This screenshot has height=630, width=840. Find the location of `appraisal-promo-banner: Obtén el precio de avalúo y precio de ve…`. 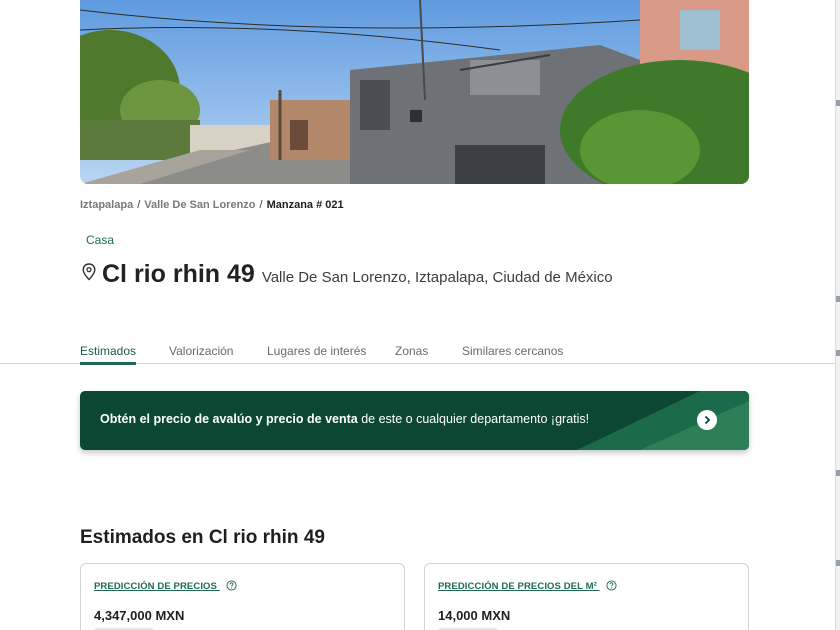

appraisal-promo-banner: Obtén el precio de avalúo y precio de ve… is located at coordinates (414, 420).